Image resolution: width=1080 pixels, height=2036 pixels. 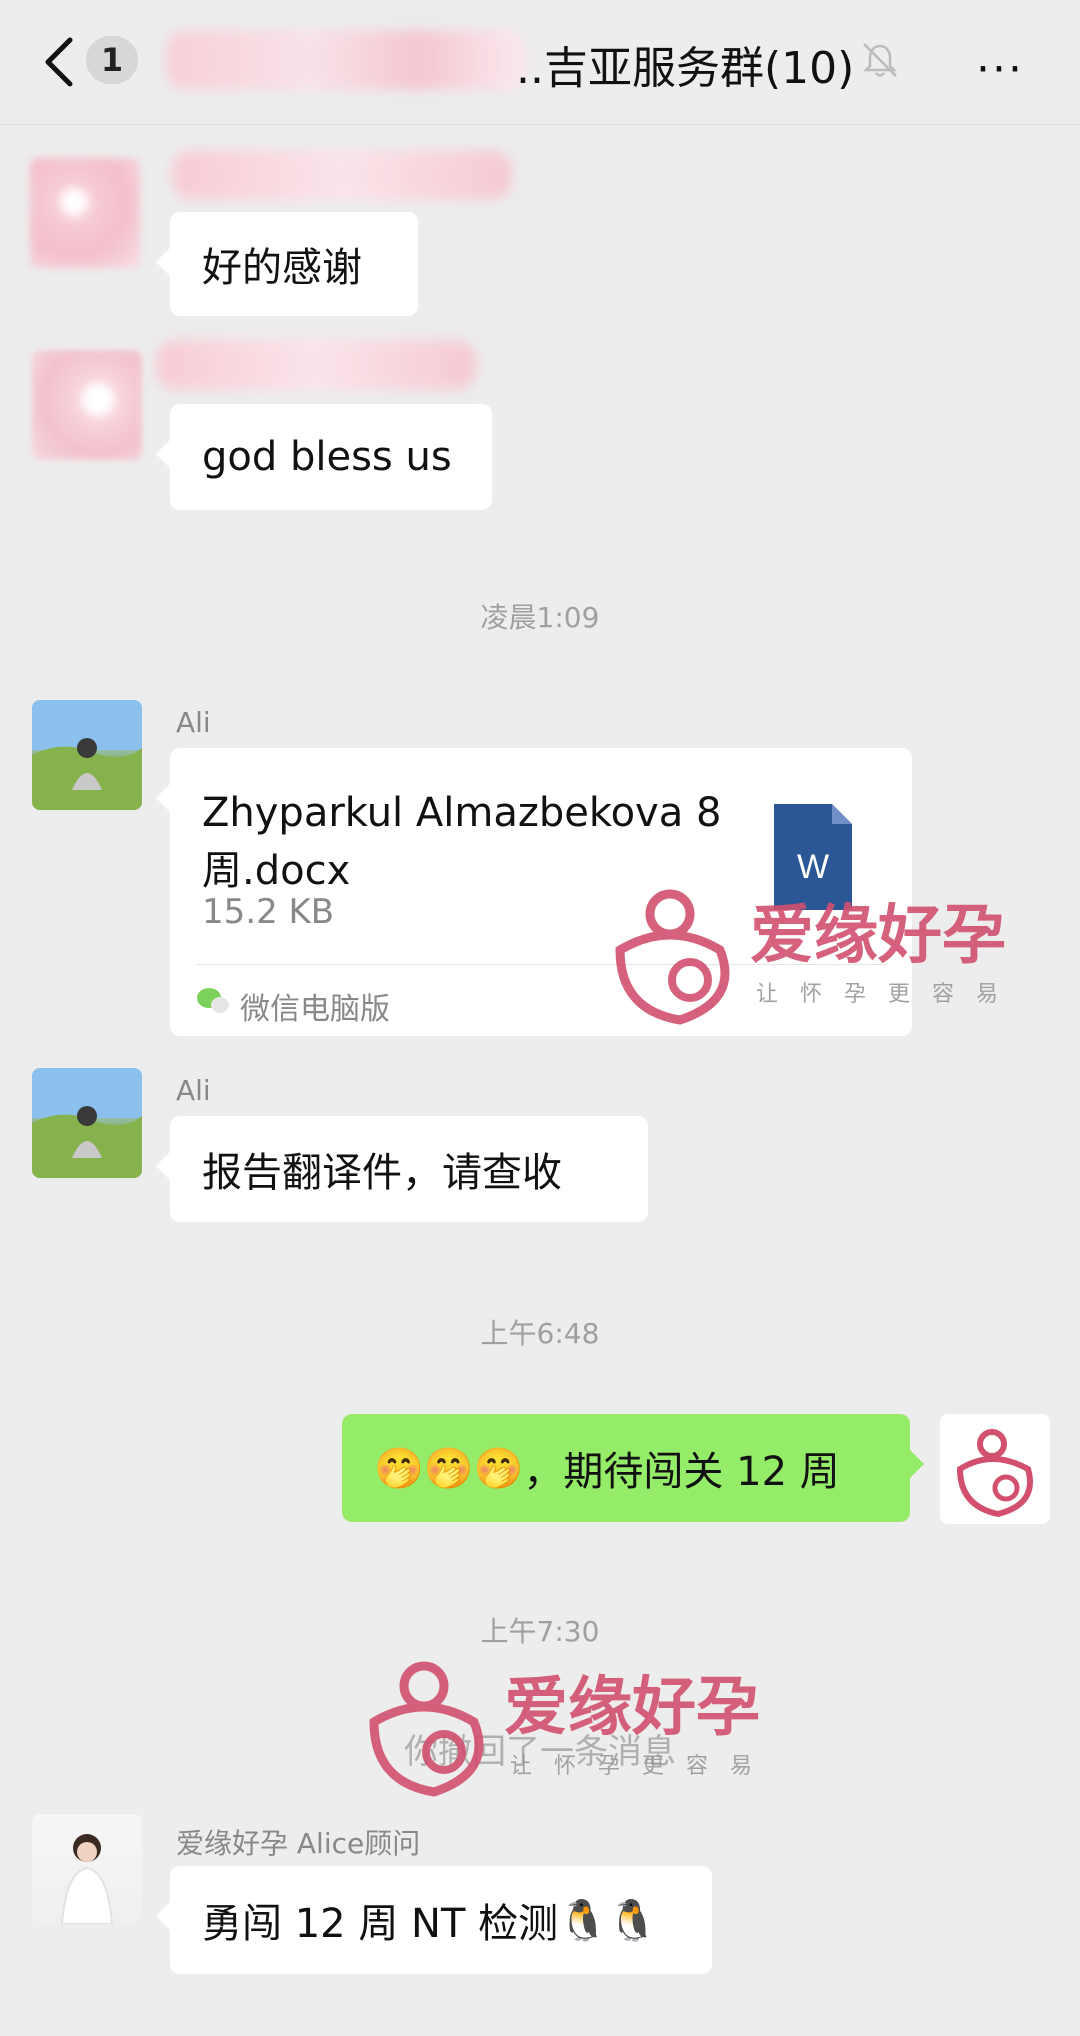 I want to click on message-bubble: 勇闯 12 周 NT 检测 🐧🐧, so click(x=434, y=1920).